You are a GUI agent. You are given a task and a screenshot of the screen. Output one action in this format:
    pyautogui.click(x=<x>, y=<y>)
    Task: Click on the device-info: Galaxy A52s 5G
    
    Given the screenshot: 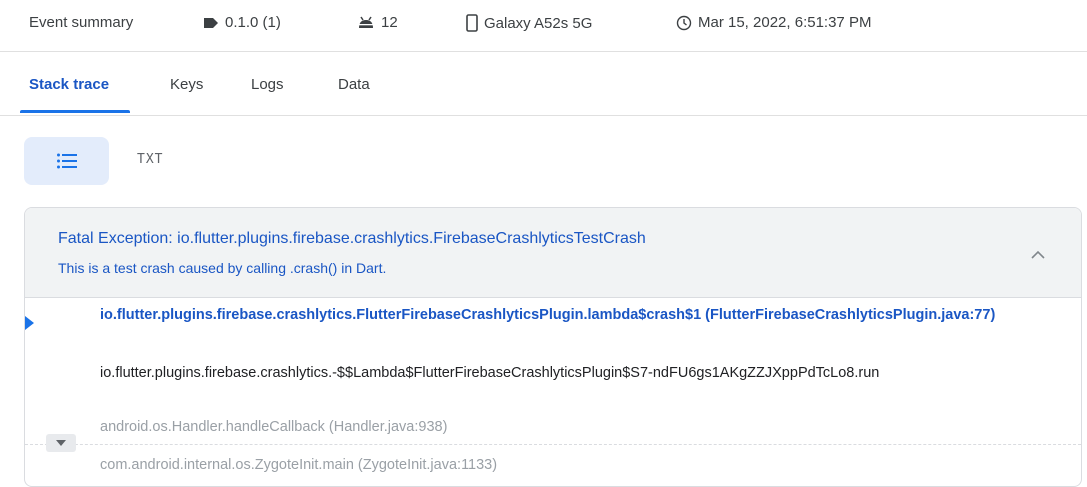 What is the action you would take?
    pyautogui.click(x=529, y=23)
    